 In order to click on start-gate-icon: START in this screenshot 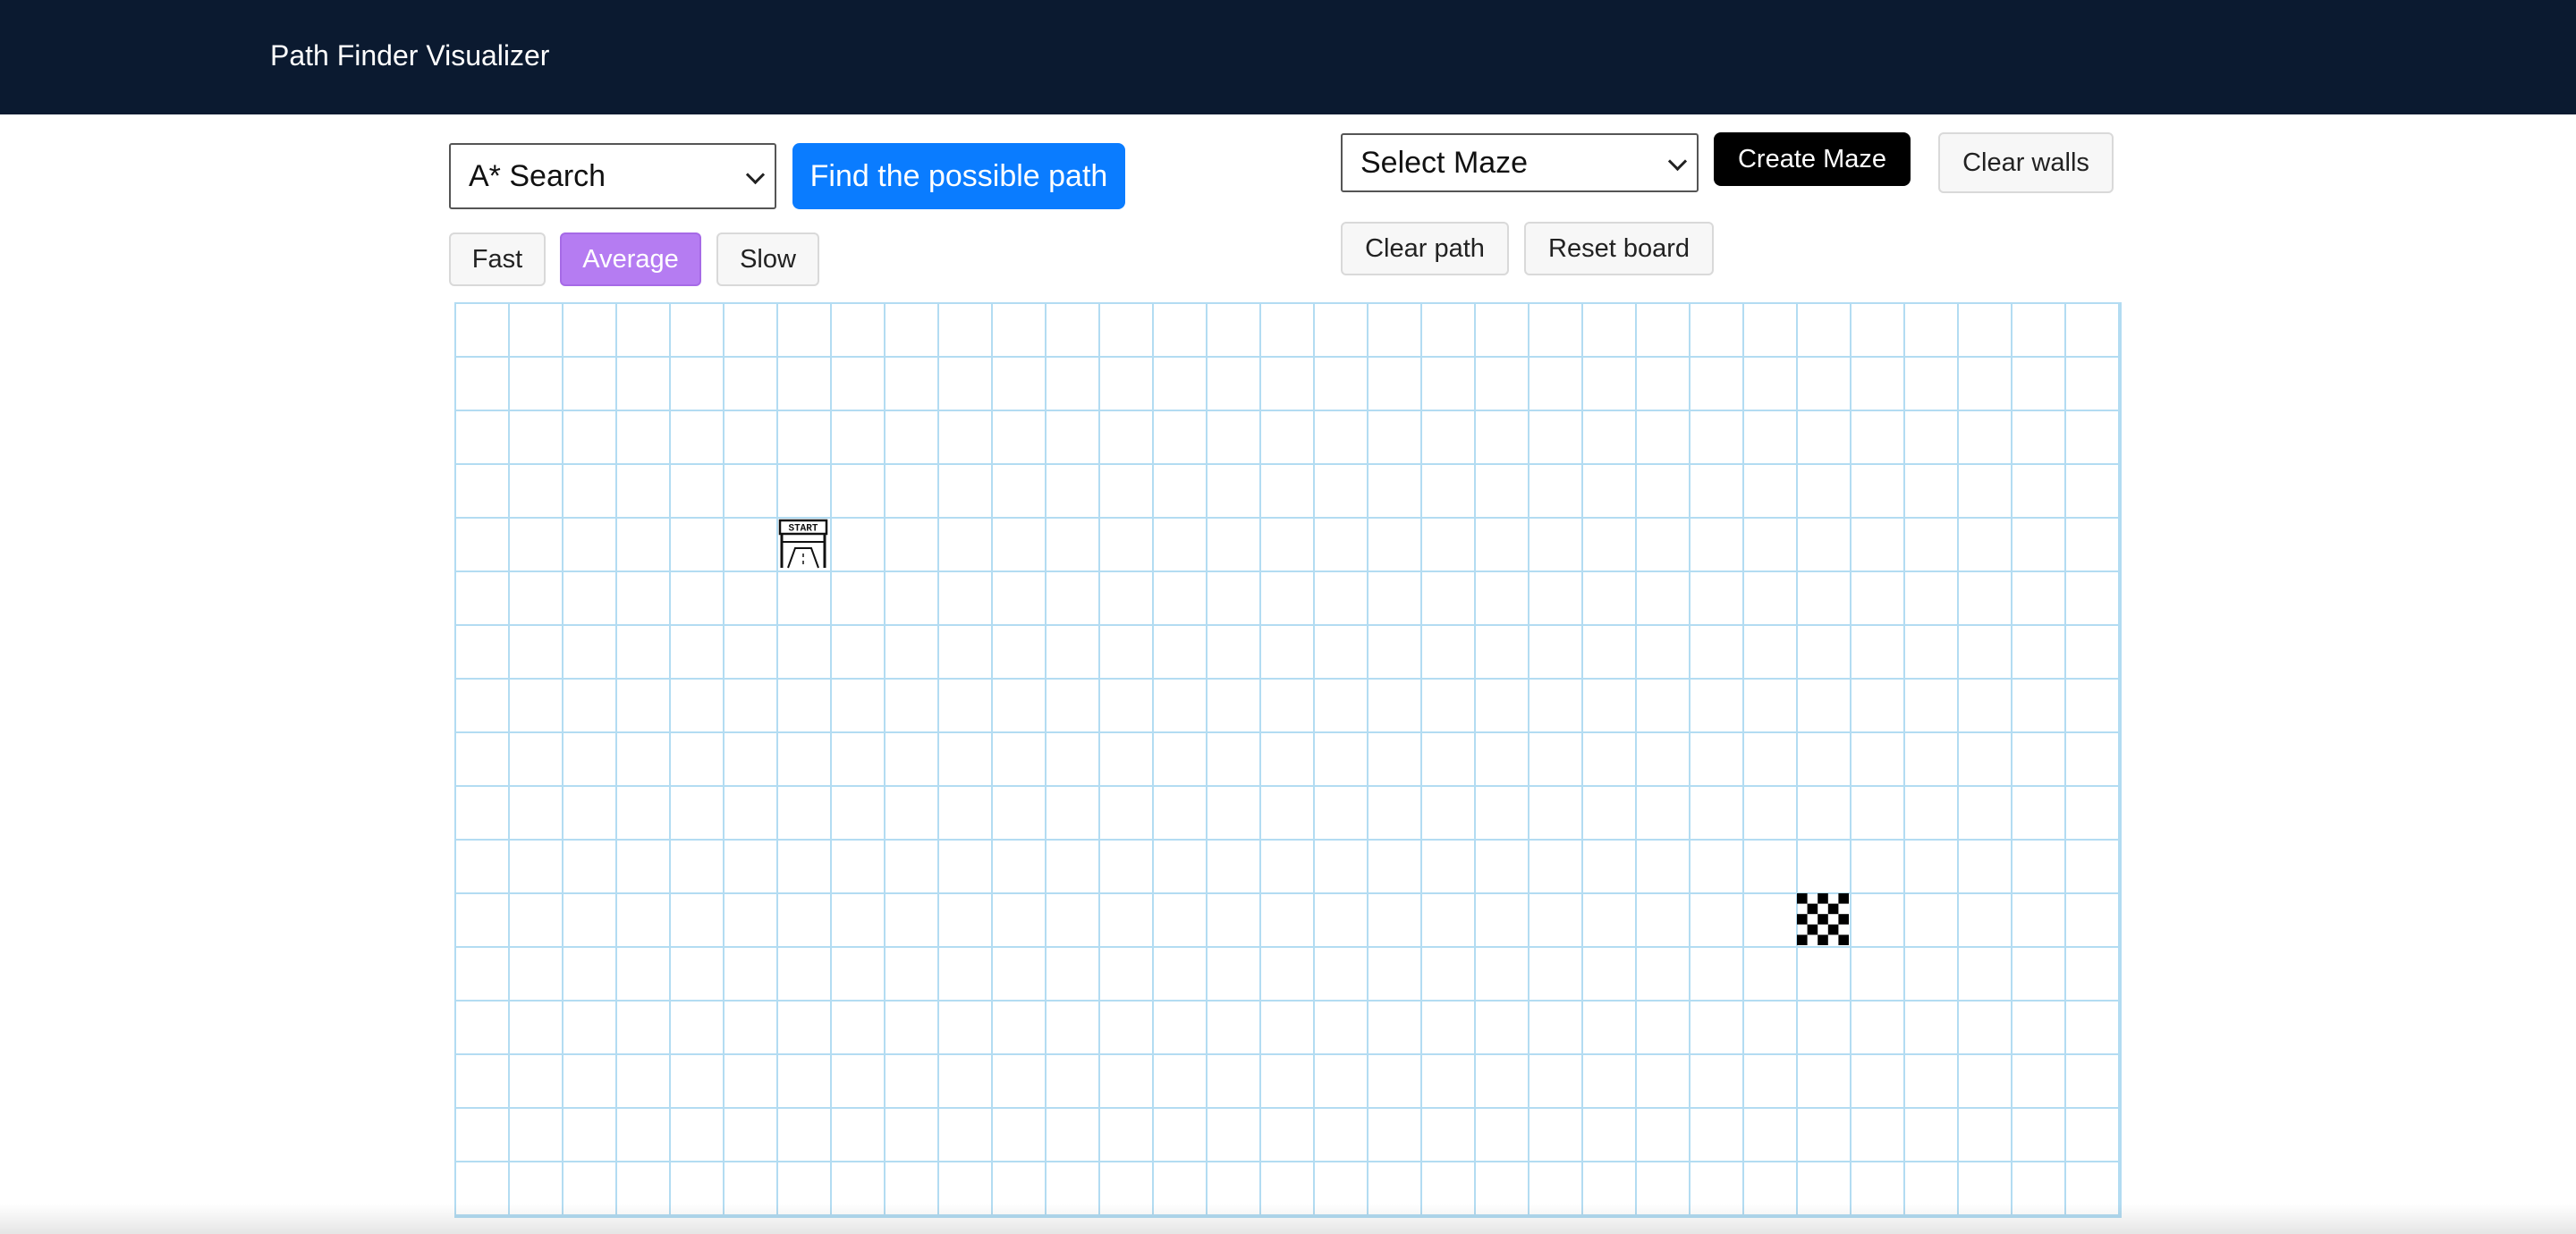, I will do `click(803, 544)`.